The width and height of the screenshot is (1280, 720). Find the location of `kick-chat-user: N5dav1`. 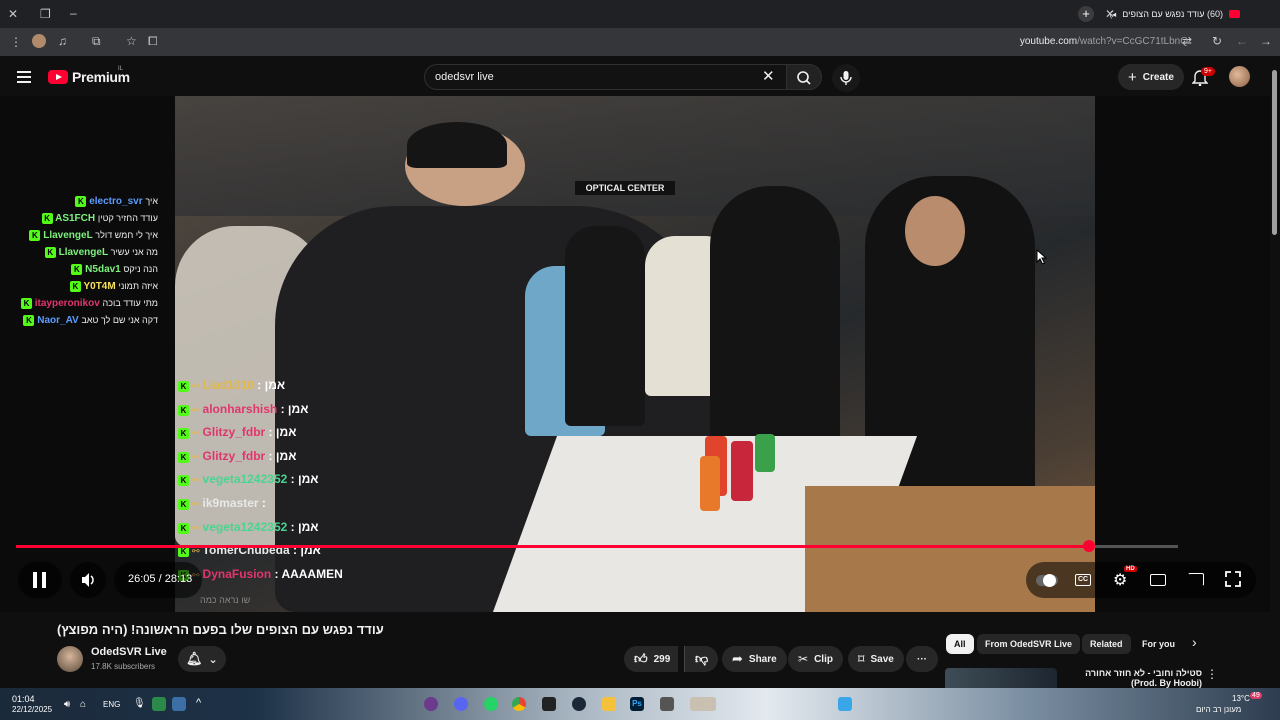

kick-chat-user: N5dav1 is located at coordinates (103, 269).